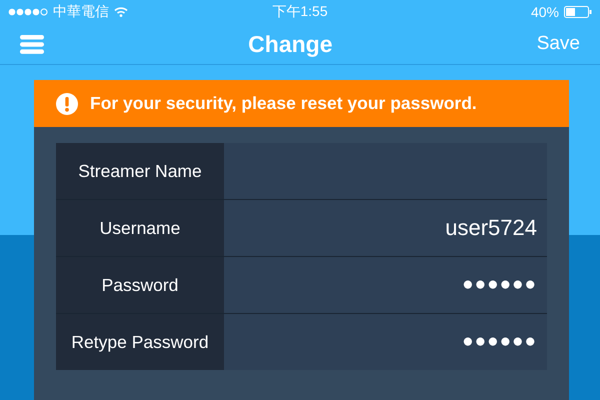  Describe the element at coordinates (81, 12) in the screenshot. I see `carrier-name: 中華電信` at that location.